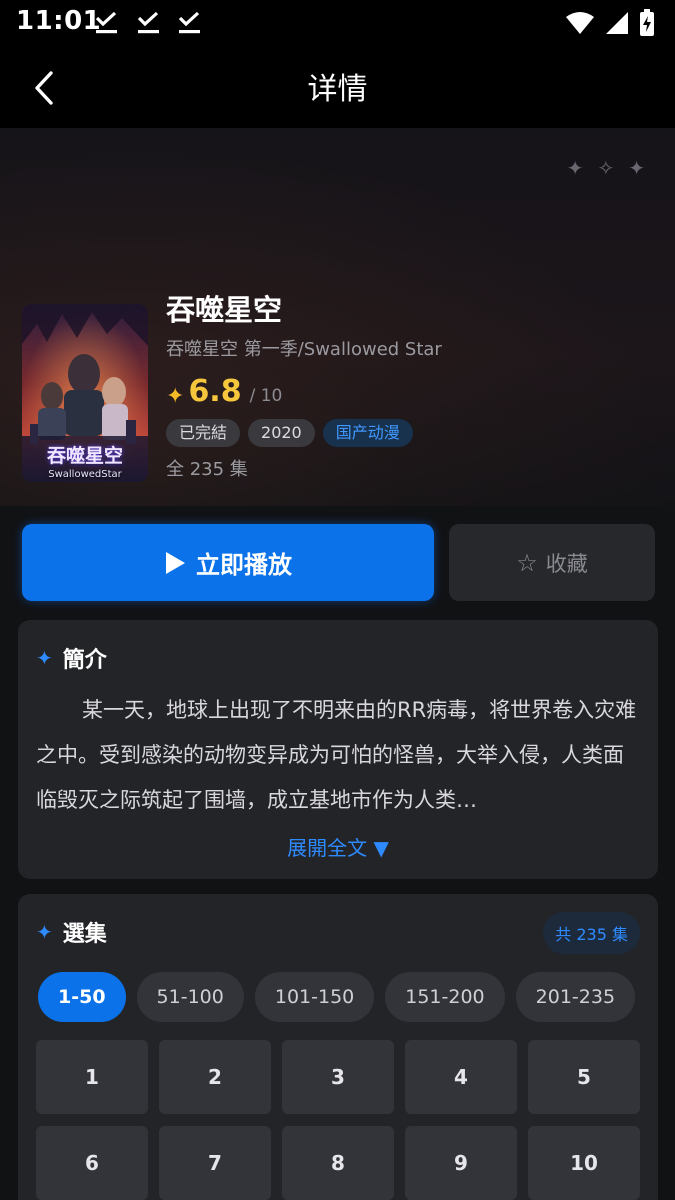 This screenshot has height=1200, width=675. What do you see at coordinates (190, 997) in the screenshot?
I see `range-tab: 51-100` at bounding box center [190, 997].